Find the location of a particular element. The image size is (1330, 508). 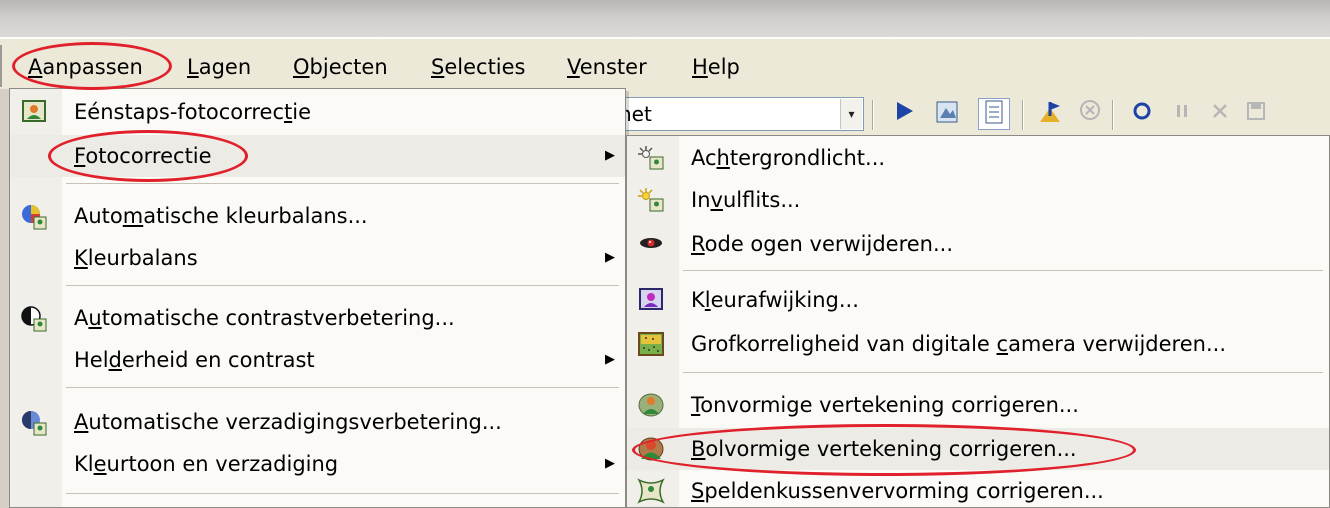

menu-item-kleurtoon-en-verzadiging: Kleurtoon en verzadiging ▶ is located at coordinates (317, 464).